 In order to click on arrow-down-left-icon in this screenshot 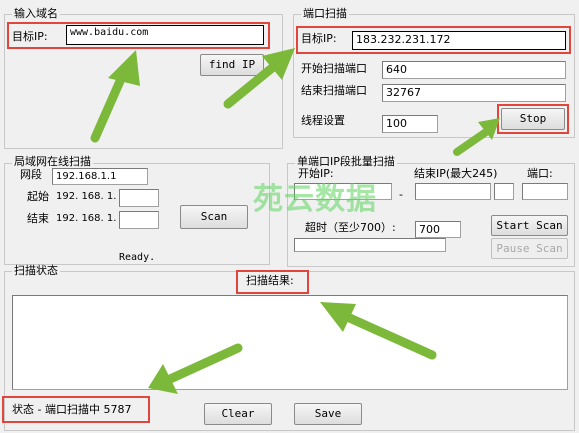, I will do `click(195, 368)`.